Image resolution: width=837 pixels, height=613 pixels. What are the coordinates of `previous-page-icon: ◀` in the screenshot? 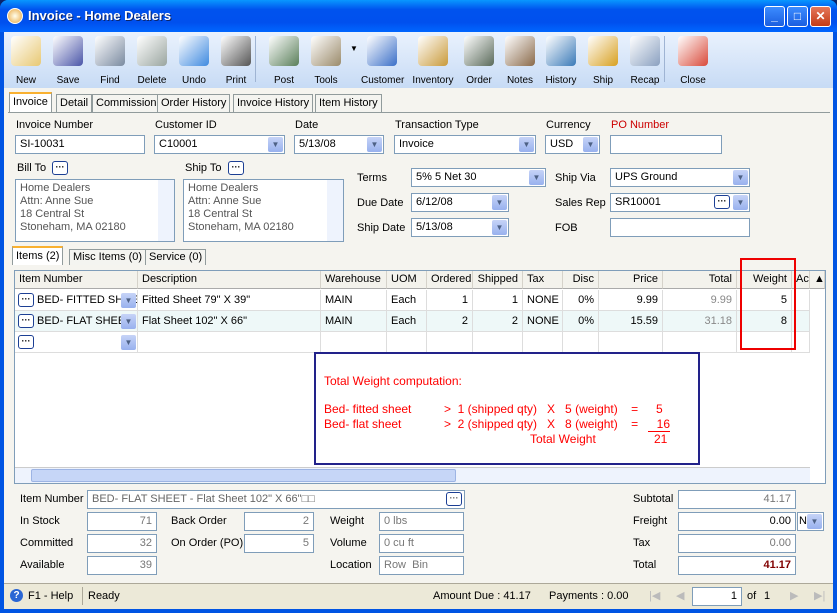 It's located at (680, 595).